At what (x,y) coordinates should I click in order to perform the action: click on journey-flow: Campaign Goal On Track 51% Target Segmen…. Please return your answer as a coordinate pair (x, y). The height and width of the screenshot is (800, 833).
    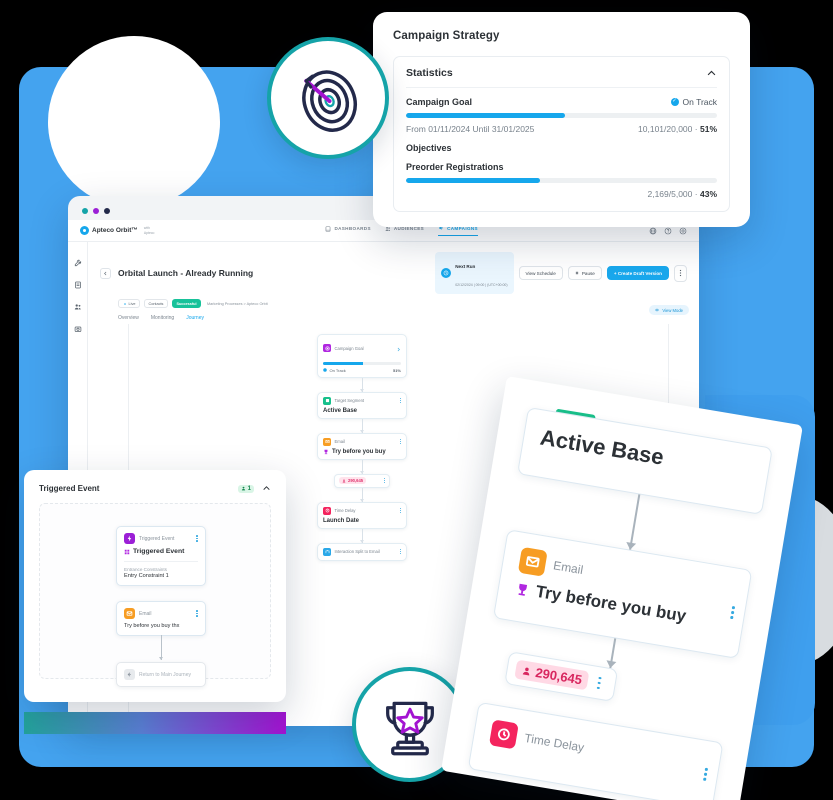
    Looking at the image, I should click on (362, 447).